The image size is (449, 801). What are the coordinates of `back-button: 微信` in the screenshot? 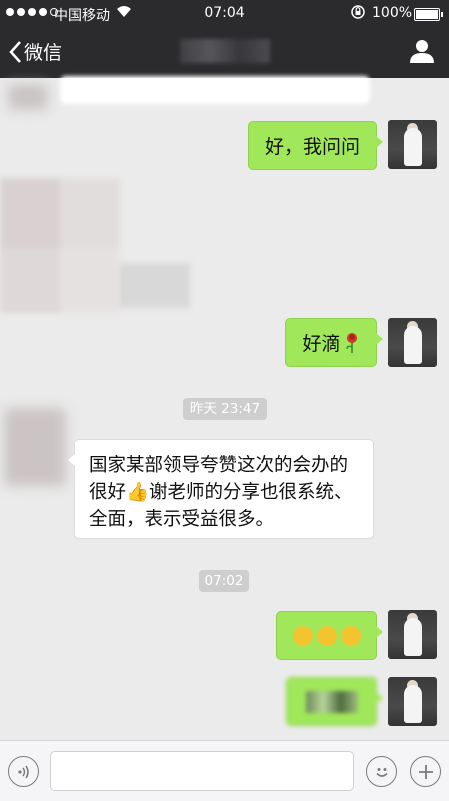 It's located at (35, 51).